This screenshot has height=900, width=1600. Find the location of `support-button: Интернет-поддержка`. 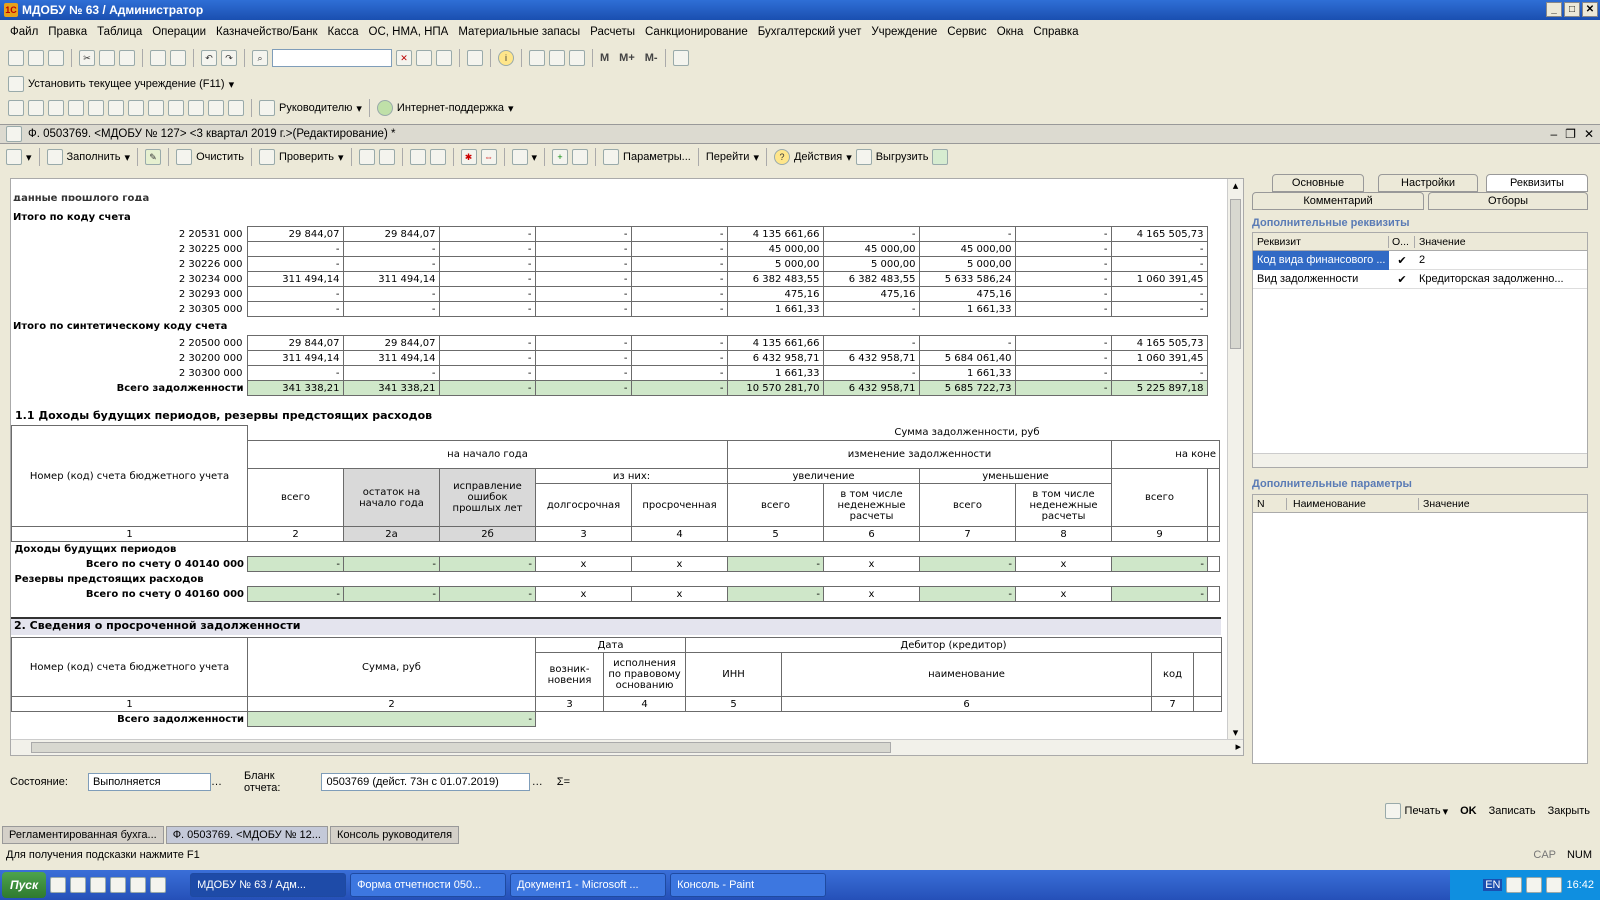

support-button: Интернет-поддержка is located at coordinates (450, 108).